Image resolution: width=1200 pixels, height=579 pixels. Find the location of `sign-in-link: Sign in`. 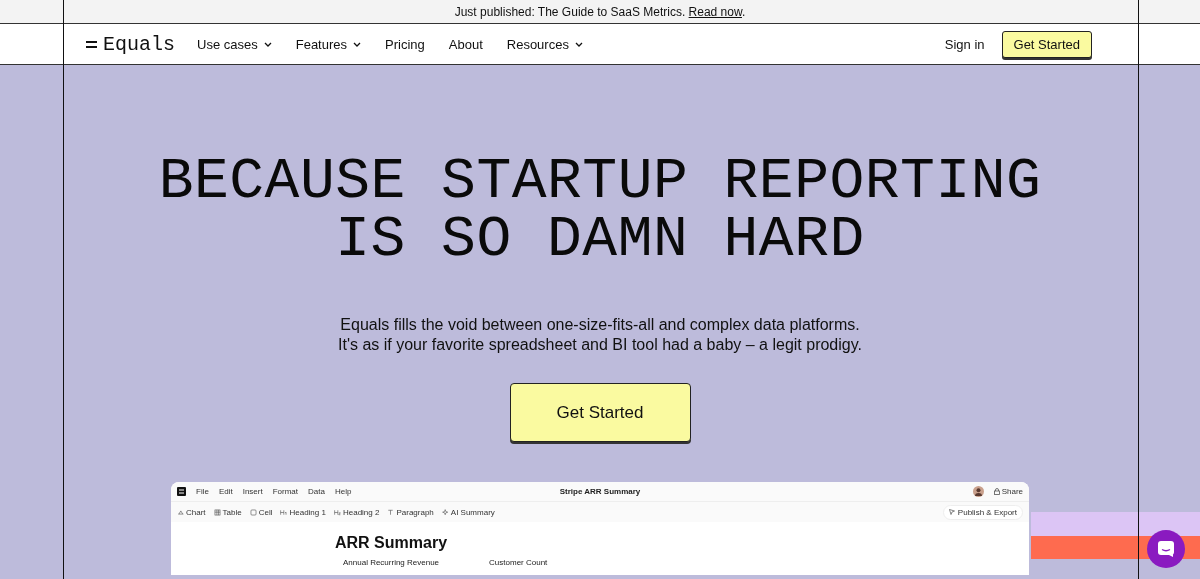

sign-in-link: Sign in is located at coordinates (964, 44).